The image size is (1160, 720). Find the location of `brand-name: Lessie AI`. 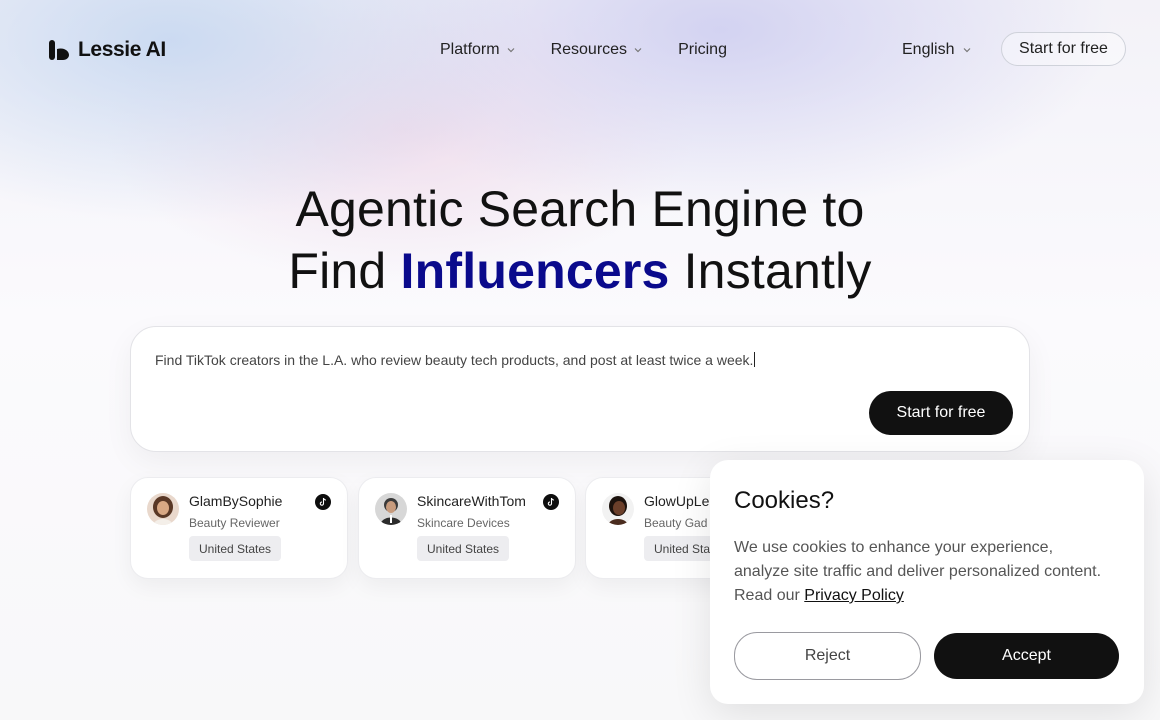

brand-name: Lessie AI is located at coordinates (122, 49).